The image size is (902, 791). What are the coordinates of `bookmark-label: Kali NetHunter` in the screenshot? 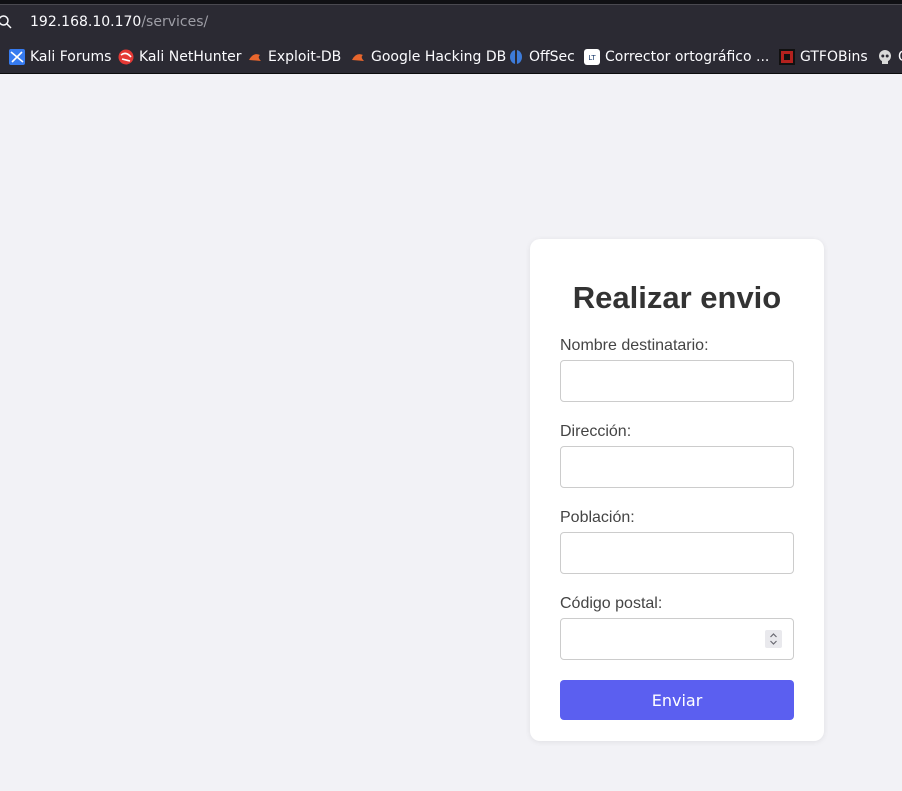 It's located at (190, 57).